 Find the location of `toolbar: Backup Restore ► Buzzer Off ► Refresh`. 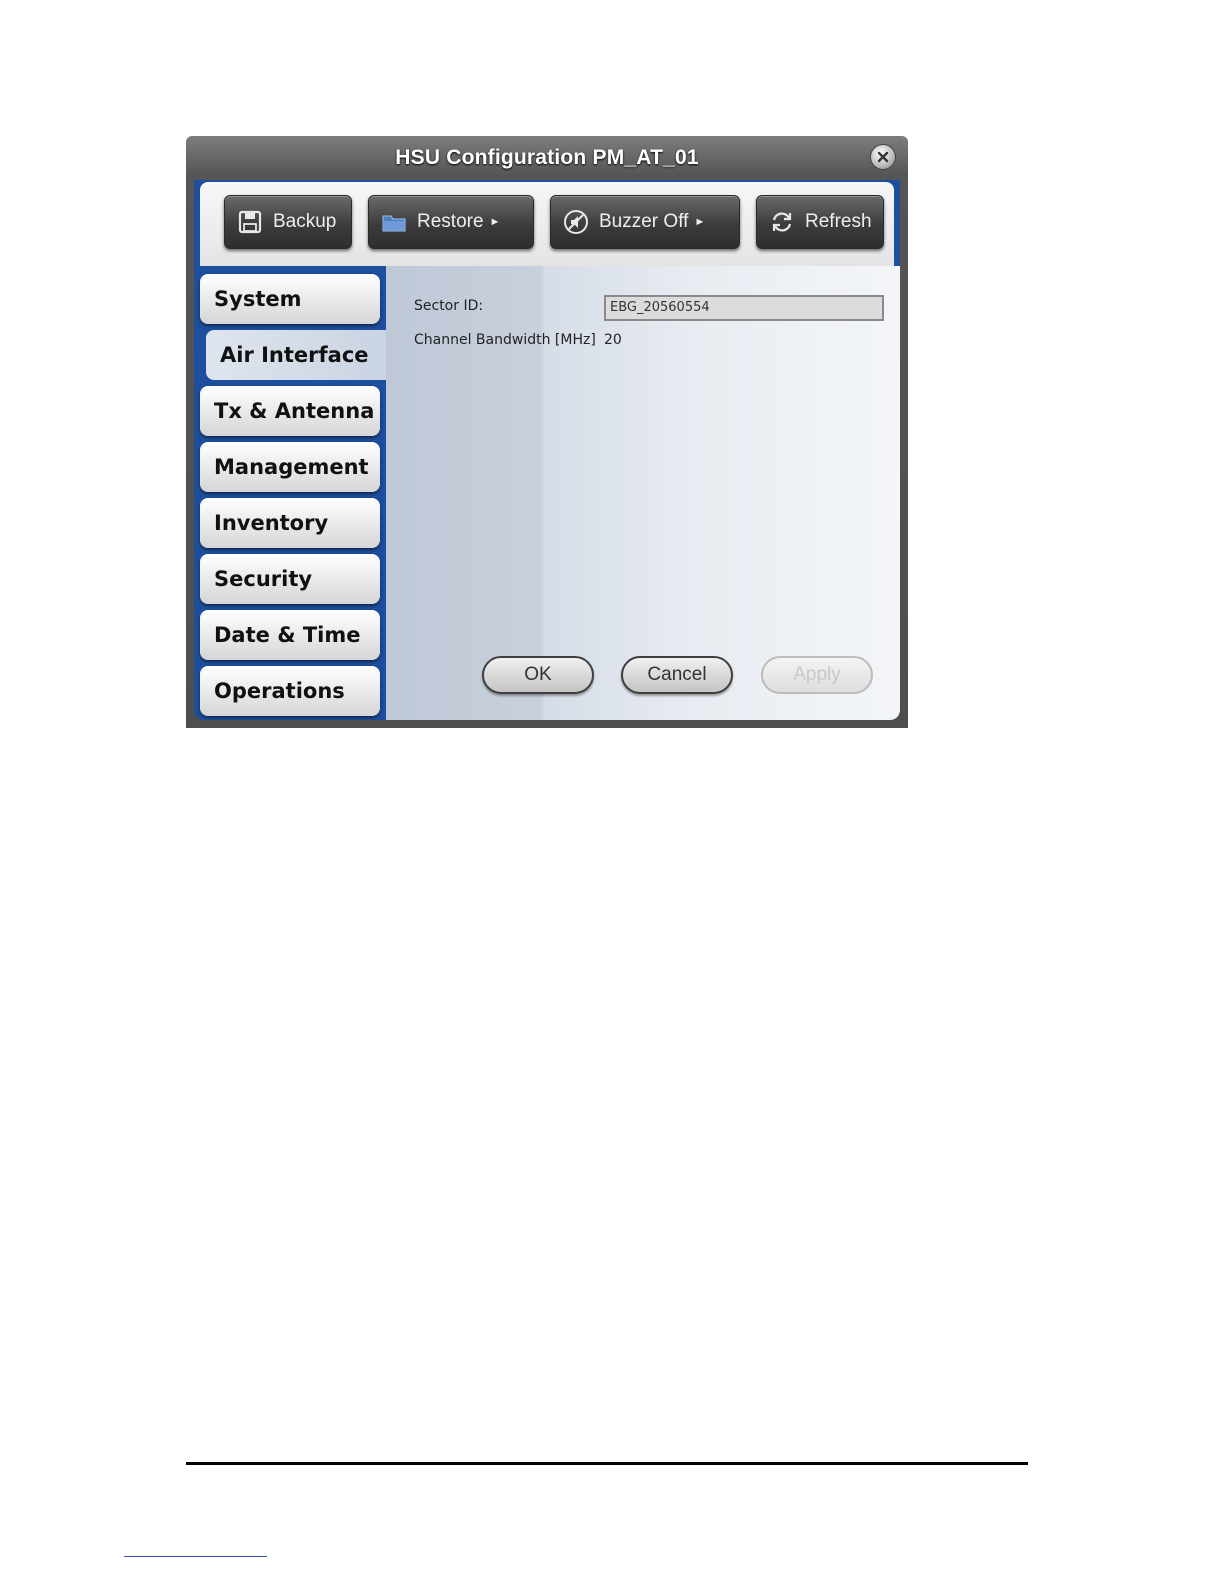

toolbar: Backup Restore ► Buzzer Off ► Refresh is located at coordinates (547, 224).